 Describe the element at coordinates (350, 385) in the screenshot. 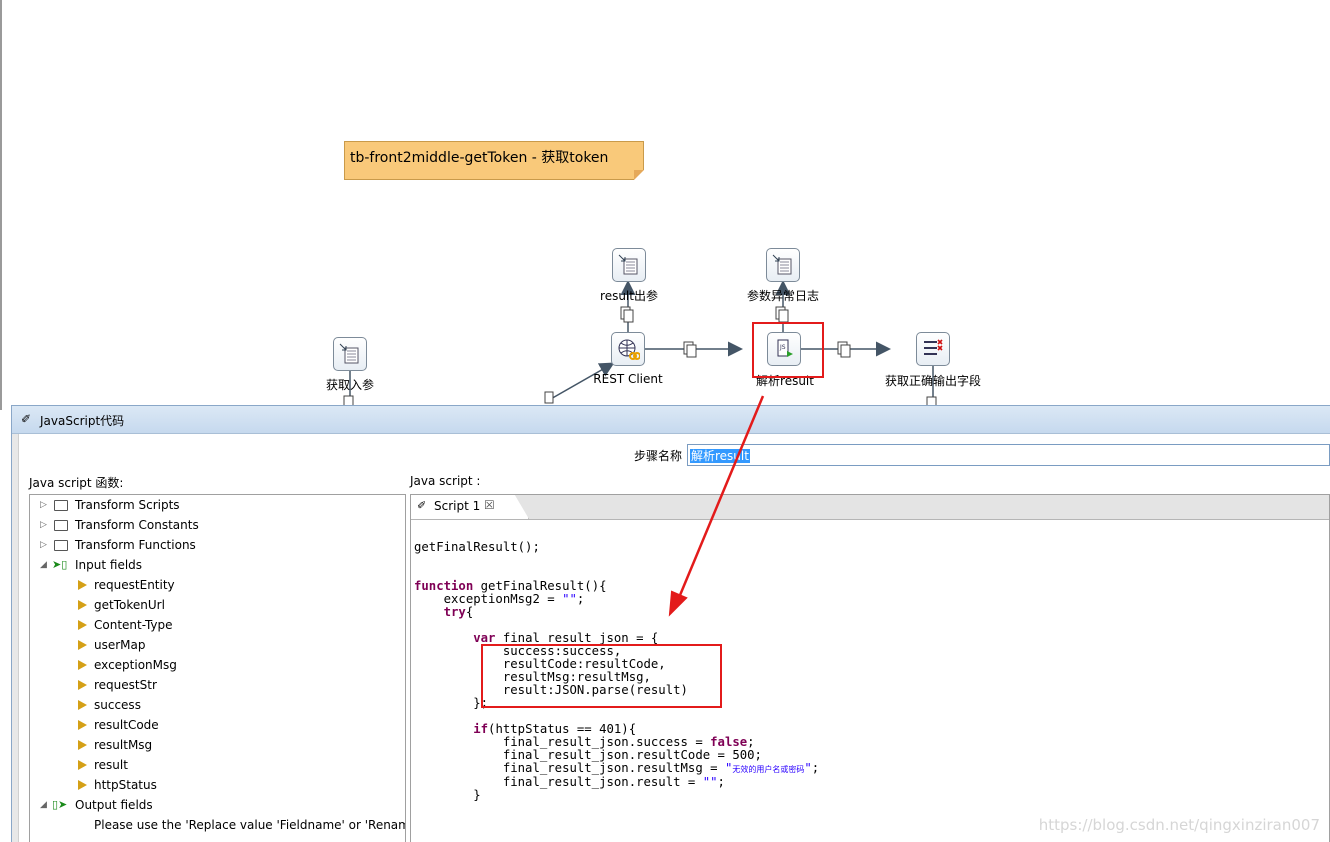

I see `step-label-get-input: 获取入参` at that location.